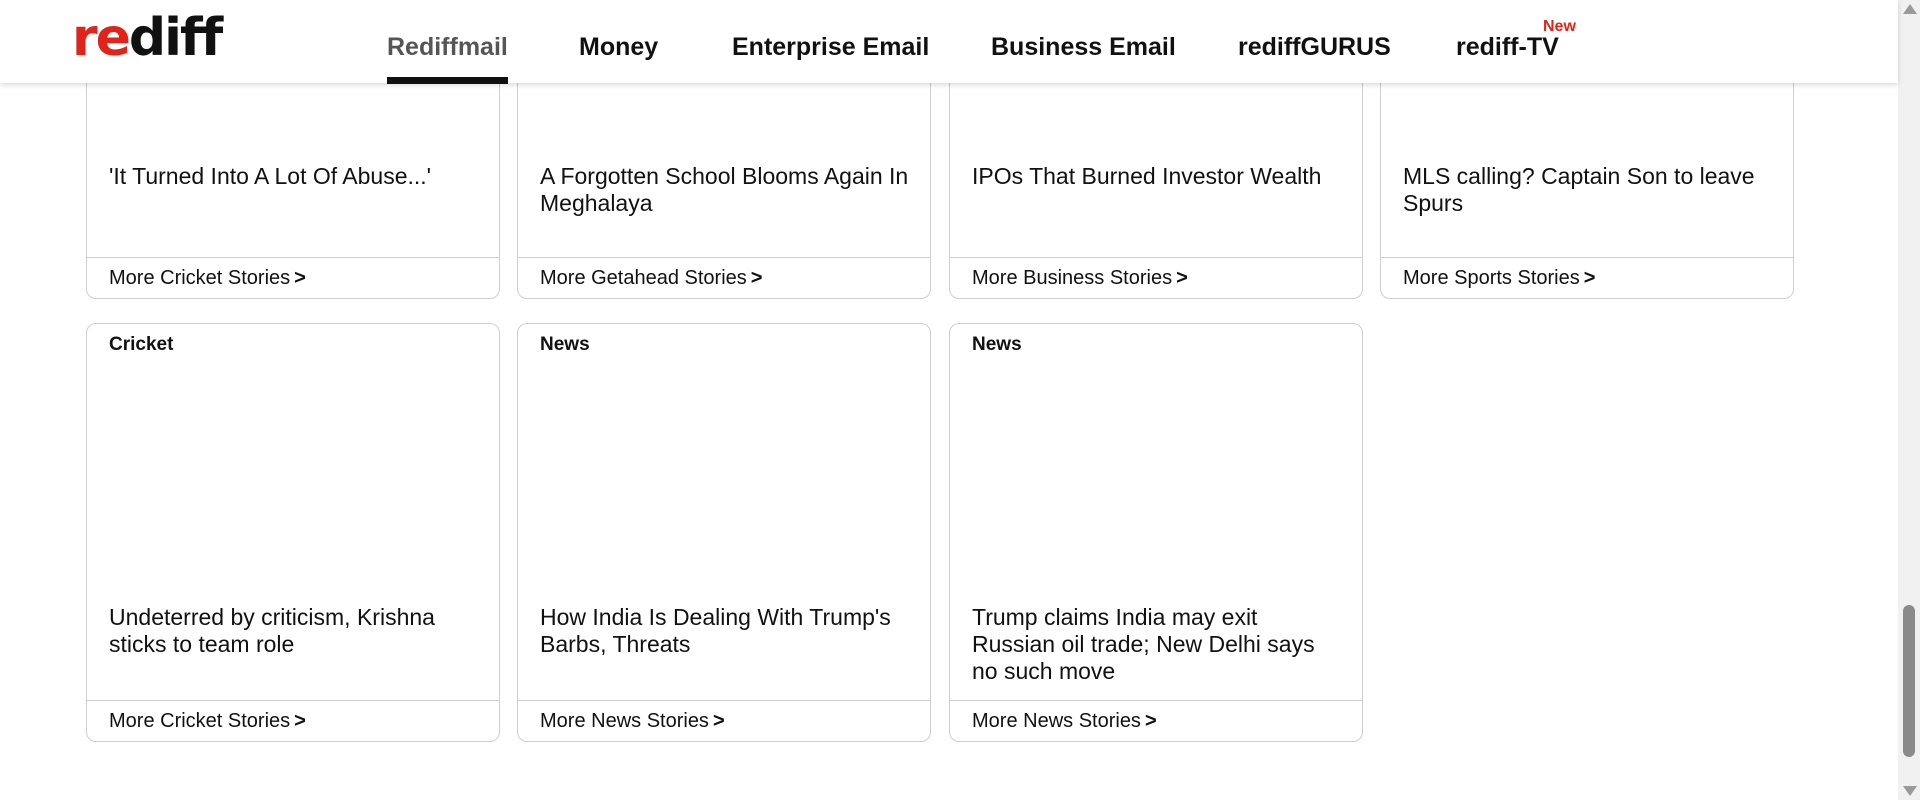  What do you see at coordinates (1158, 176) in the screenshot?
I see `card-headline: IPOs That Burned Investor Wealth` at bounding box center [1158, 176].